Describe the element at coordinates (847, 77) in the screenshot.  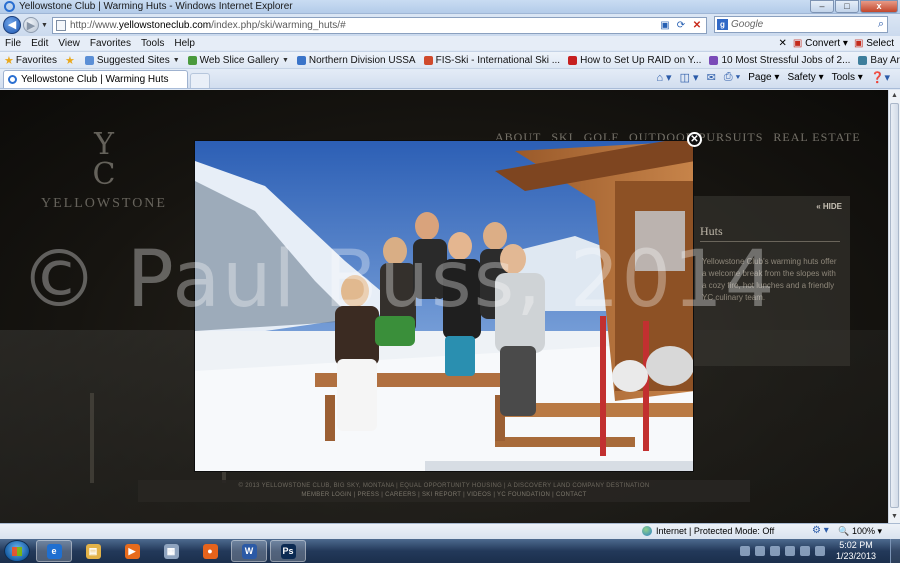
I see `tools-menu: Tools ▾` at that location.